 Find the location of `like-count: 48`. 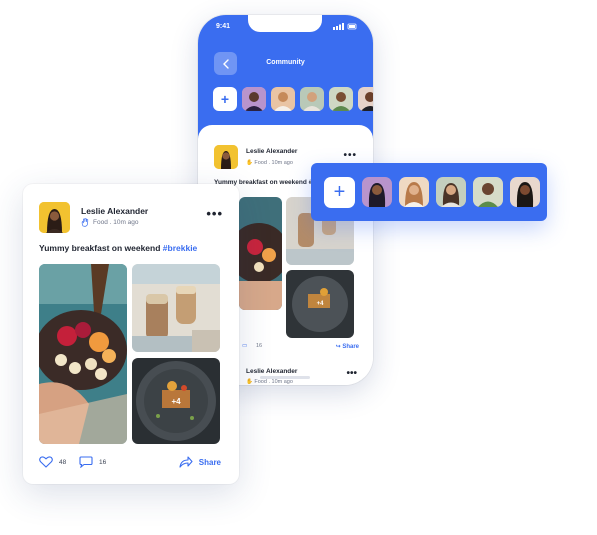

like-count: 48 is located at coordinates (63, 462).